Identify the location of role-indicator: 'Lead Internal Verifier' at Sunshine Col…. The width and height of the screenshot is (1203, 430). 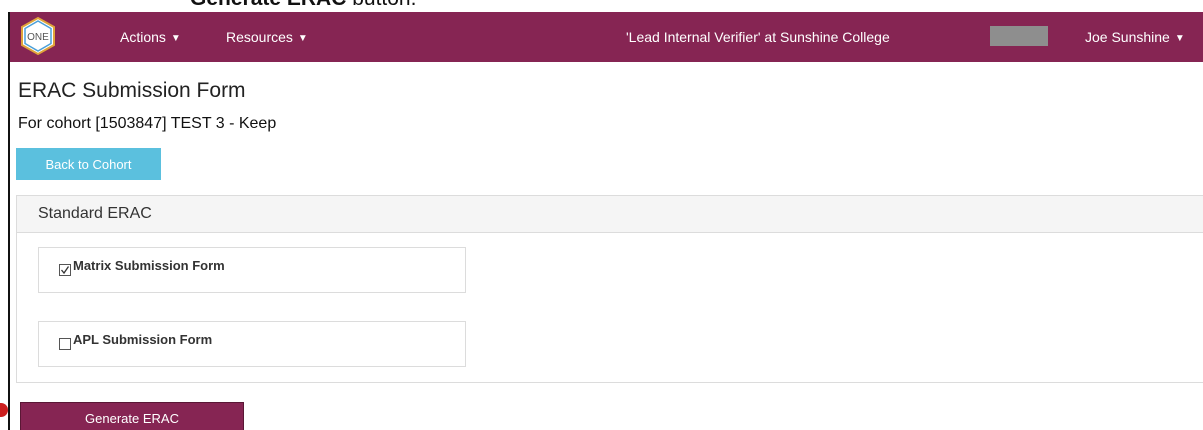
(758, 37).